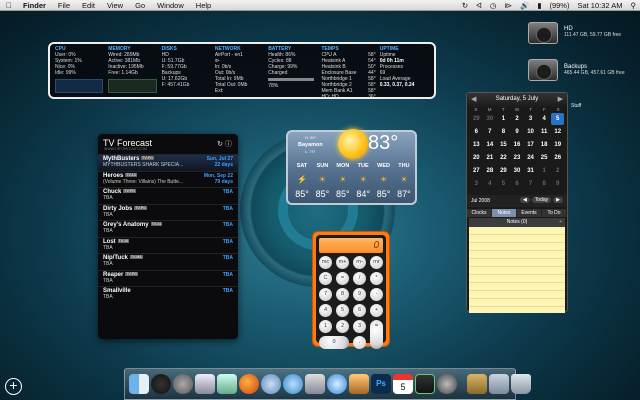  I want to click on calendar-day: 2, so click(557, 171).